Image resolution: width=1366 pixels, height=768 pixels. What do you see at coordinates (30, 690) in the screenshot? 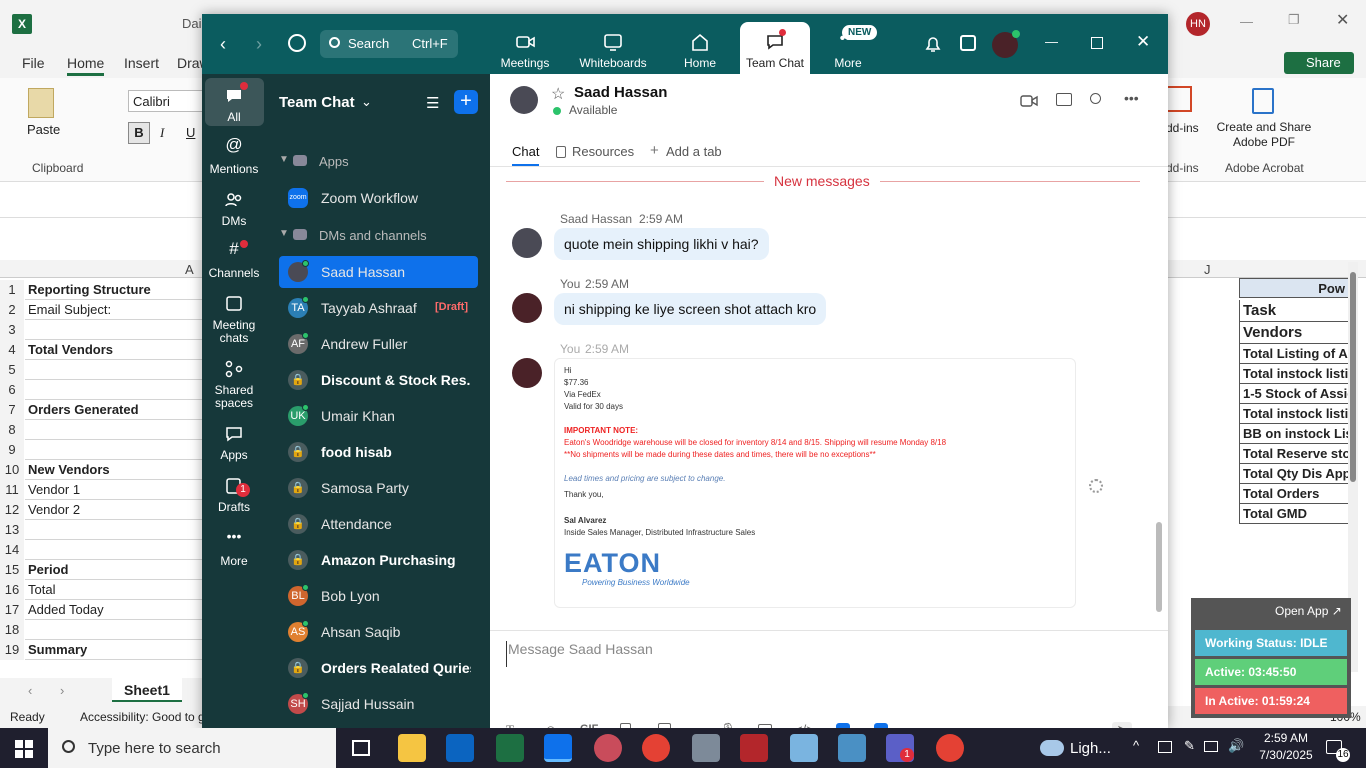
I see `scroll-left-icon: ‹` at bounding box center [30, 690].